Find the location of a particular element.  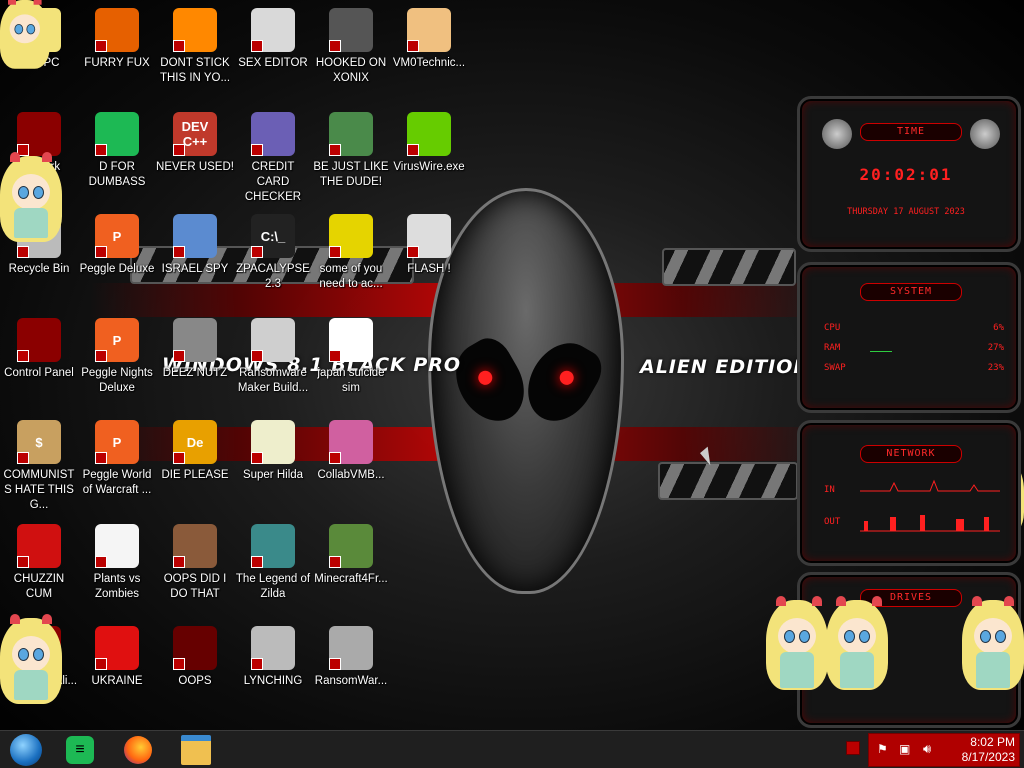

devcpp-icon: DEV C++ is located at coordinates (195, 134).